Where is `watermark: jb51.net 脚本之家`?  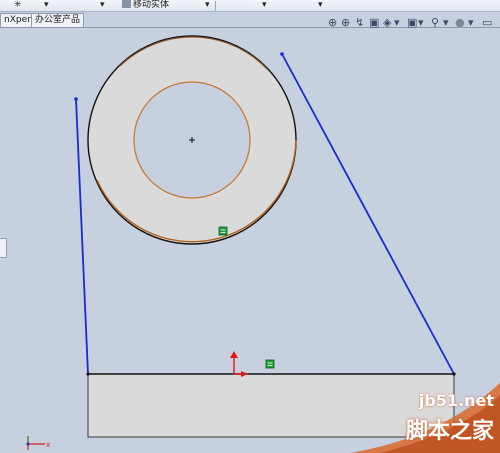 watermark: jb51.net 脚本之家 is located at coordinates (425, 418).